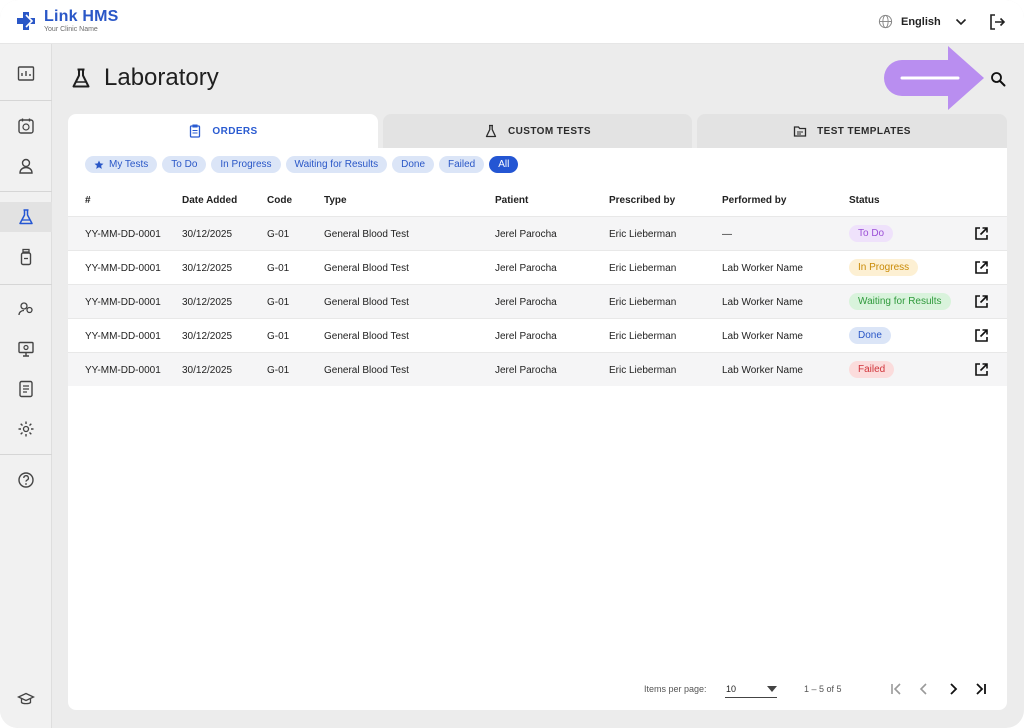 The height and width of the screenshot is (728, 1024). Describe the element at coordinates (731, 689) in the screenshot. I see `items-per-page-value: 10` at that location.